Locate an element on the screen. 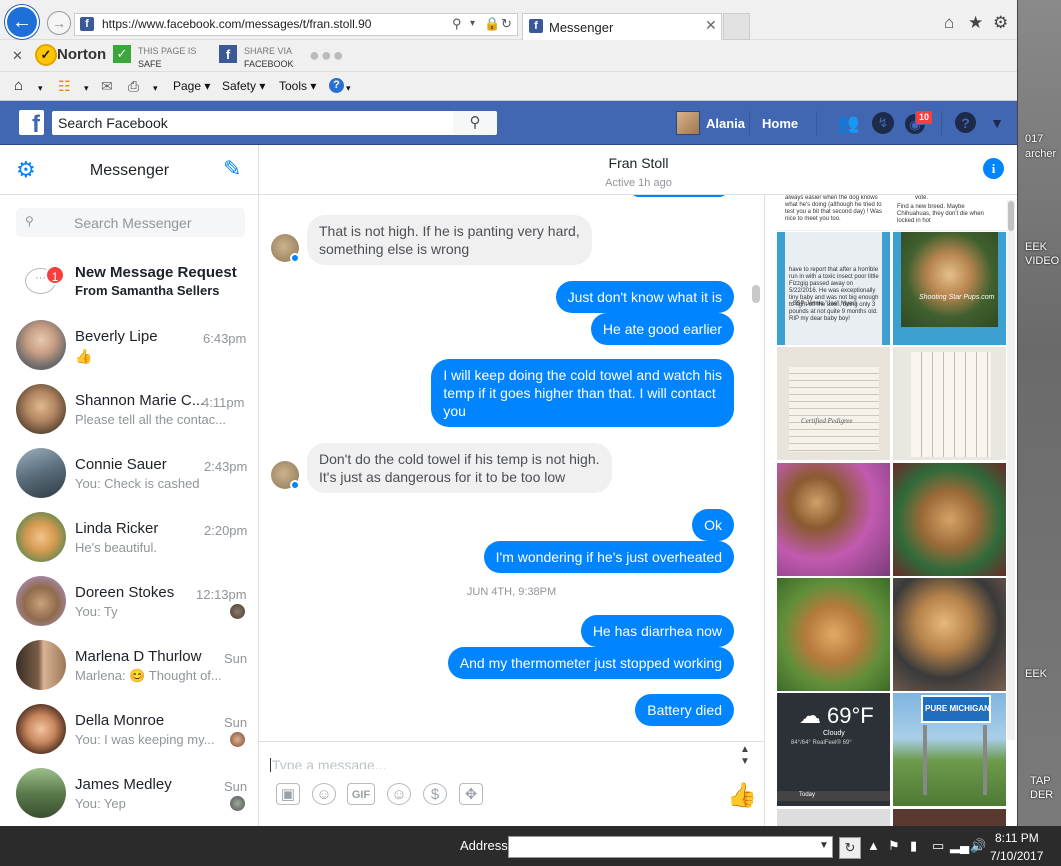 The image size is (1061, 866). gif-icon: GIF is located at coordinates (361, 794).